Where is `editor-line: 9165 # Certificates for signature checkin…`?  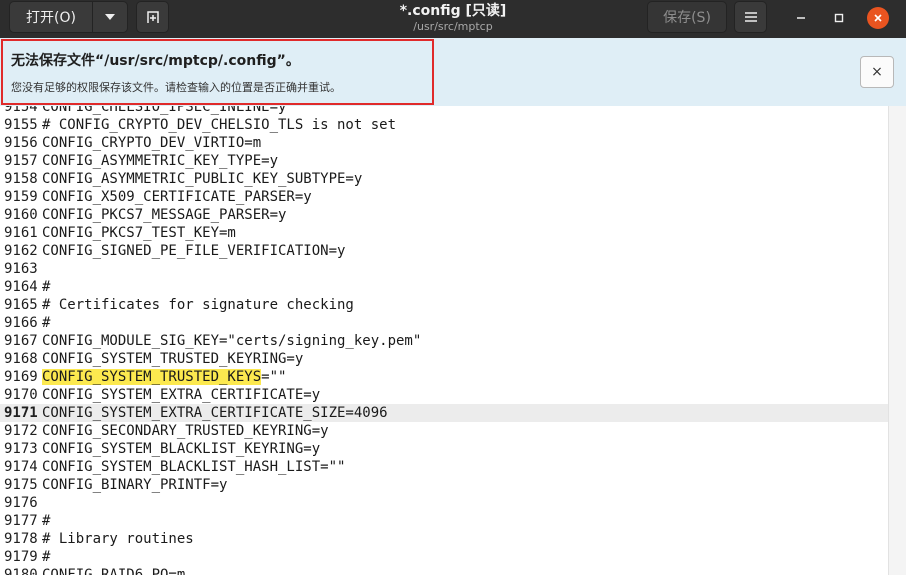 editor-line: 9165 # Certificates for signature checkin… is located at coordinates (444, 305).